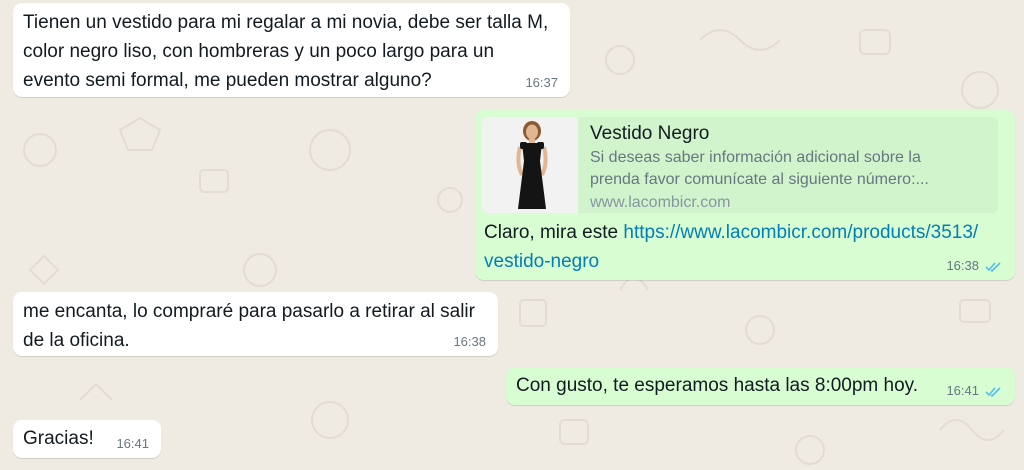 Image resolution: width=1024 pixels, height=470 pixels. I want to click on incoming-message-bubble: Gracias! 16:41, so click(87, 439).